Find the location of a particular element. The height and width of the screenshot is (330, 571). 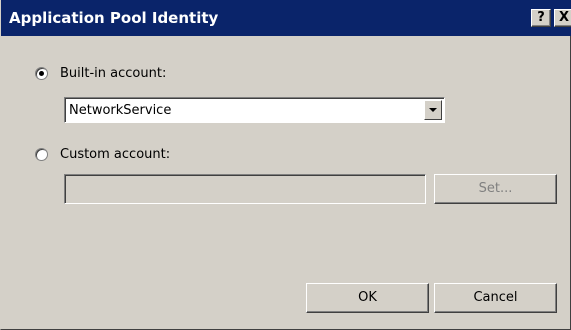

custom-account-label: Custom account: is located at coordinates (115, 154).